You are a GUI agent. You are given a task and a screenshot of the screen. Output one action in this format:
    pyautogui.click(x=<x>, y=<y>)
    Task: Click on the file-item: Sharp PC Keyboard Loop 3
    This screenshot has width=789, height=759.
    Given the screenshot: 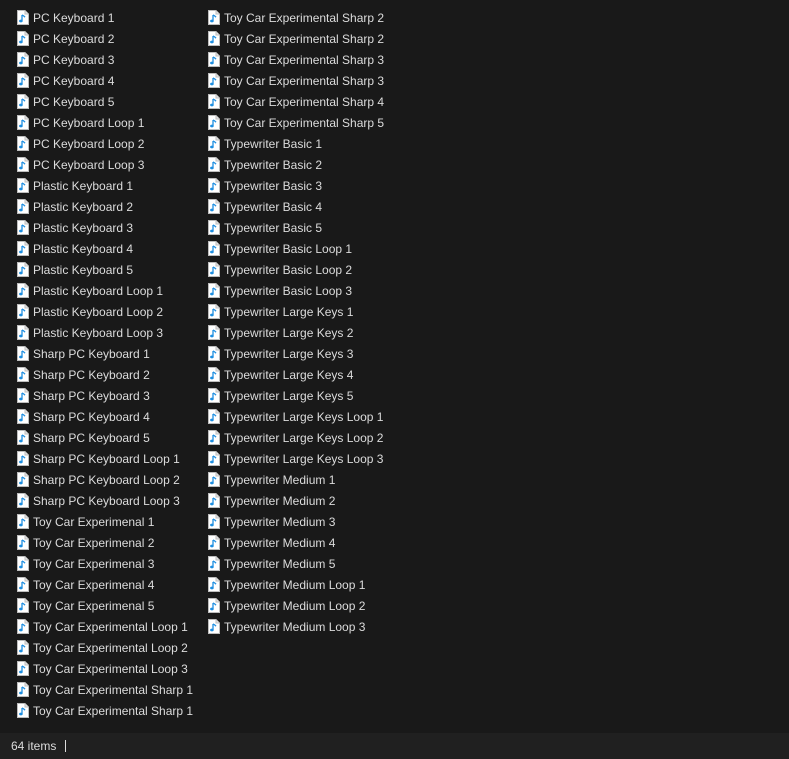 What is the action you would take?
    pyautogui.click(x=109, y=500)
    